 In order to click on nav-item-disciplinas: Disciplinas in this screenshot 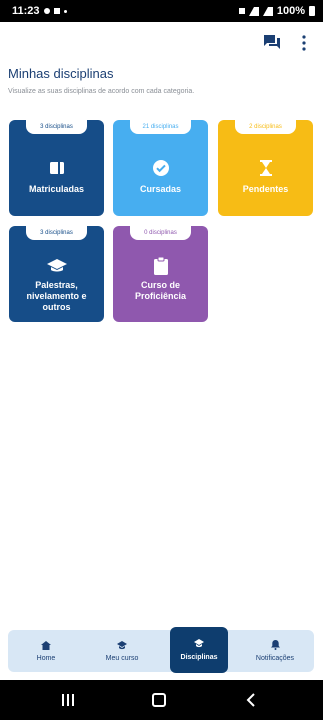, I will do `click(199, 650)`.